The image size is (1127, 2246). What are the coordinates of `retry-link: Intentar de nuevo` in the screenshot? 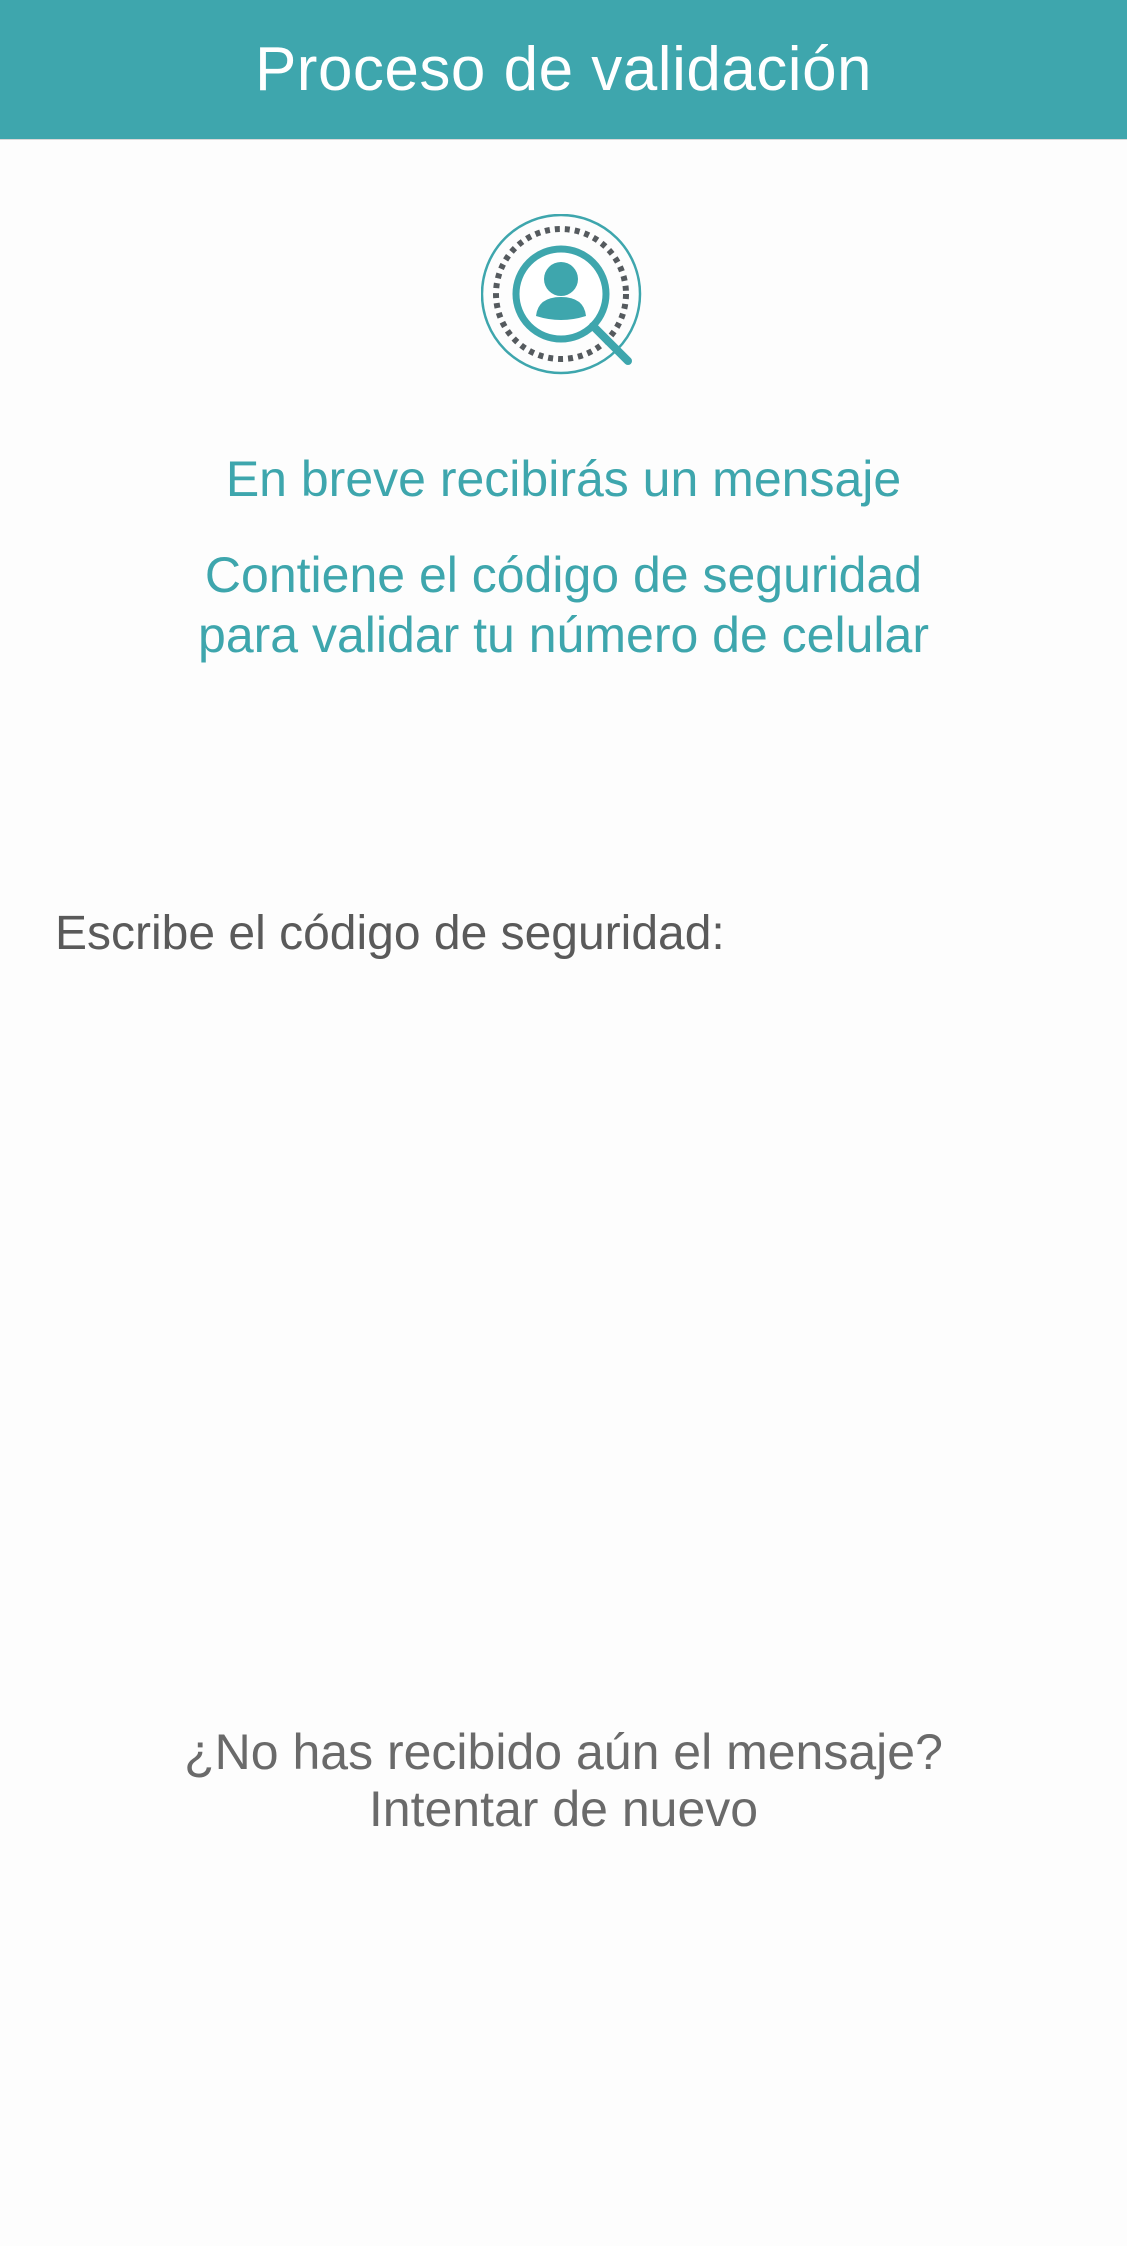 It's located at (563, 1809).